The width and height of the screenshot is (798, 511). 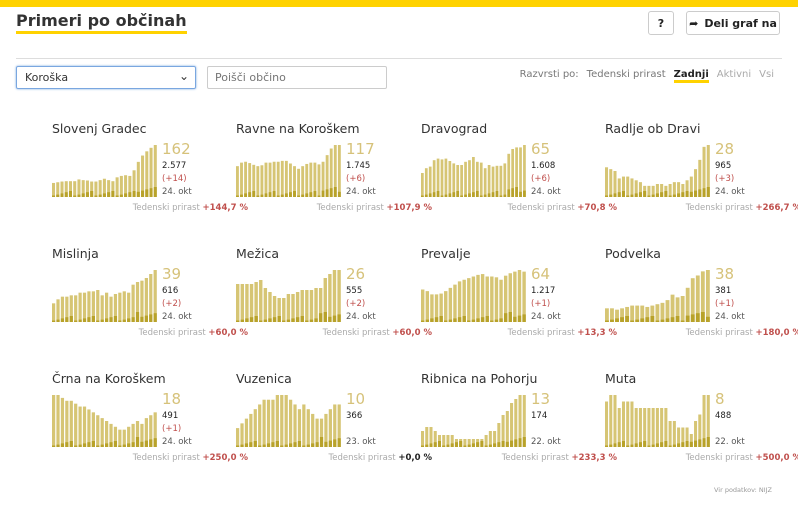 What do you see at coordinates (356, 399) in the screenshot?
I see `active-cases: 10` at bounding box center [356, 399].